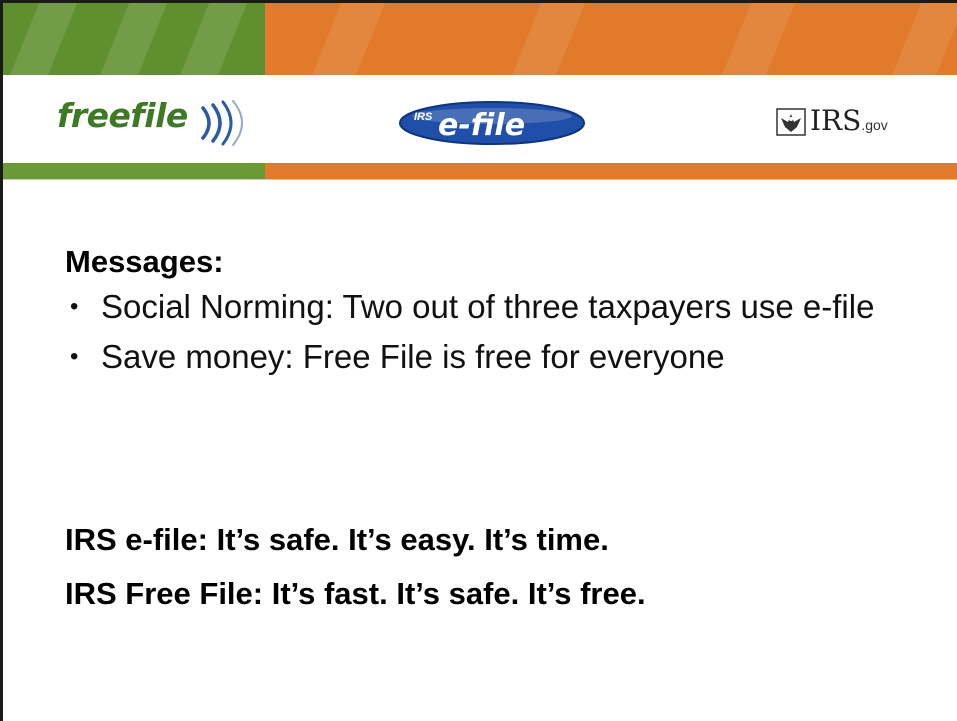 The image size is (957, 721). What do you see at coordinates (122, 115) in the screenshot?
I see `freefile-wordmark: freefile` at bounding box center [122, 115].